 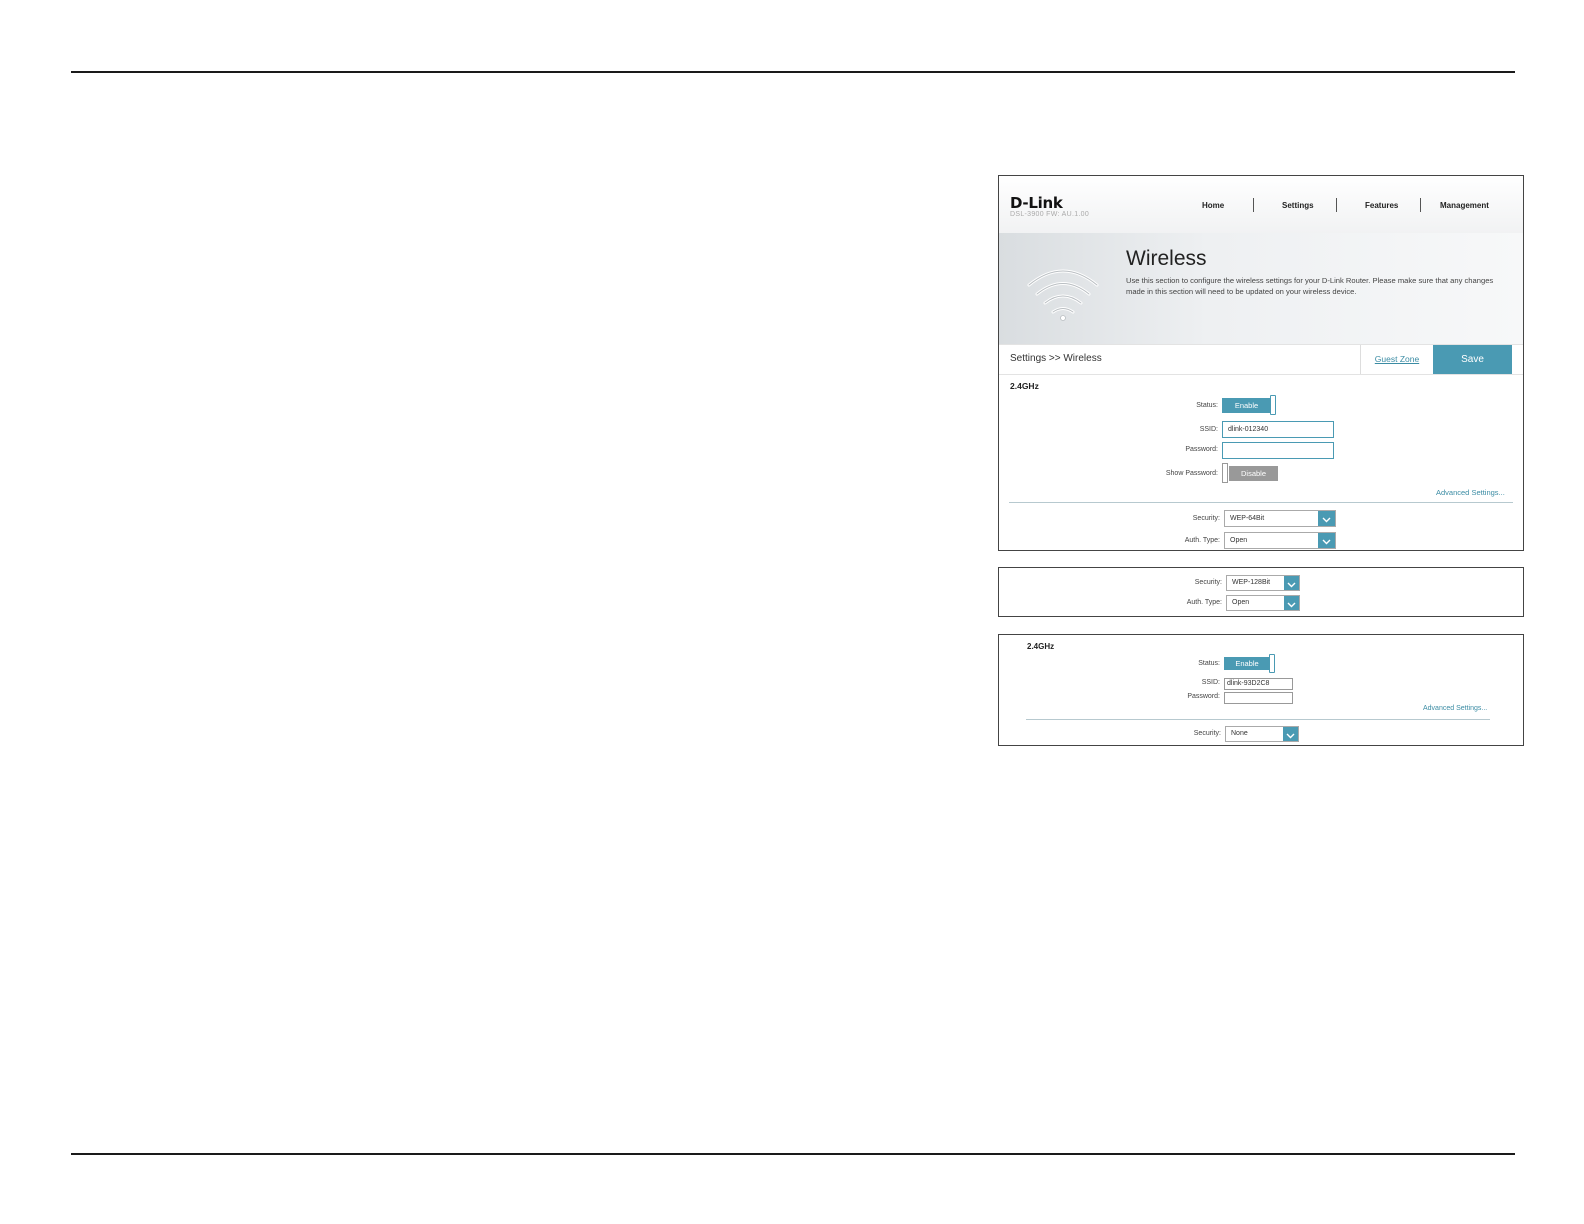 I want to click on show-password-toggle: Disable, so click(x=1253, y=473).